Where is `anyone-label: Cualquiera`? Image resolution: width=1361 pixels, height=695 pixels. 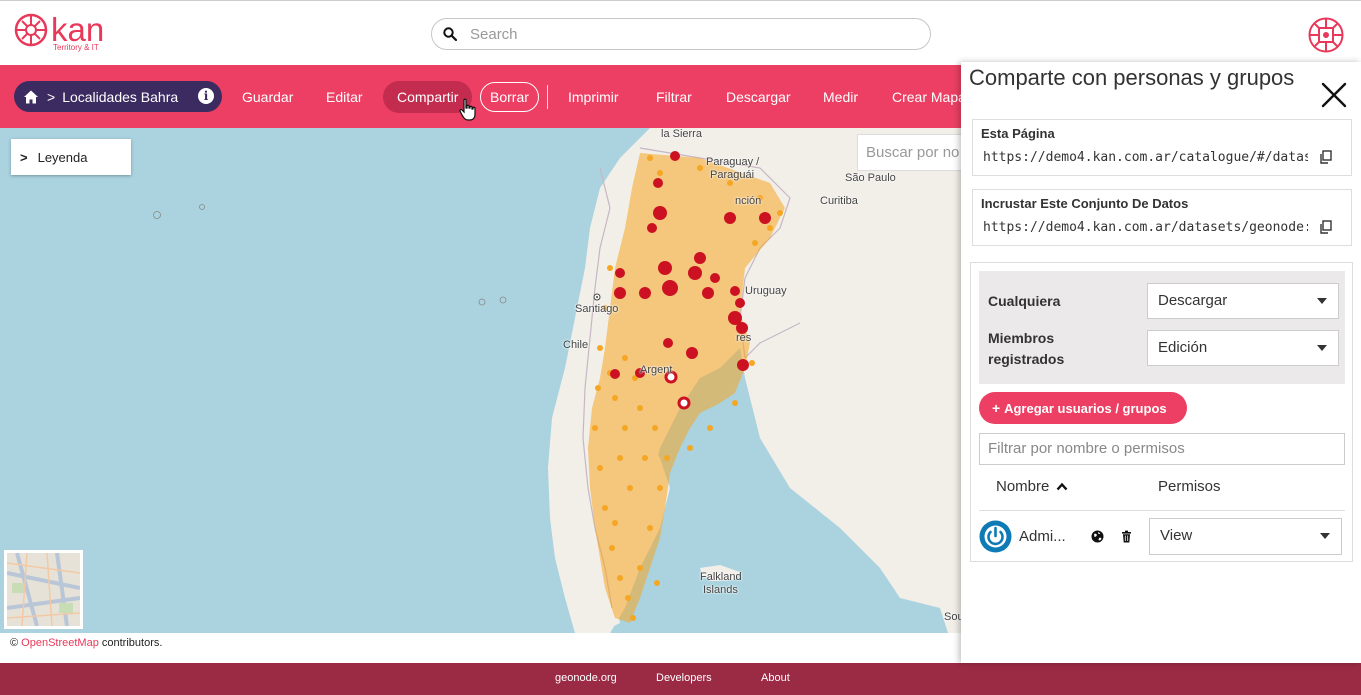 anyone-label: Cualquiera is located at coordinates (1024, 301).